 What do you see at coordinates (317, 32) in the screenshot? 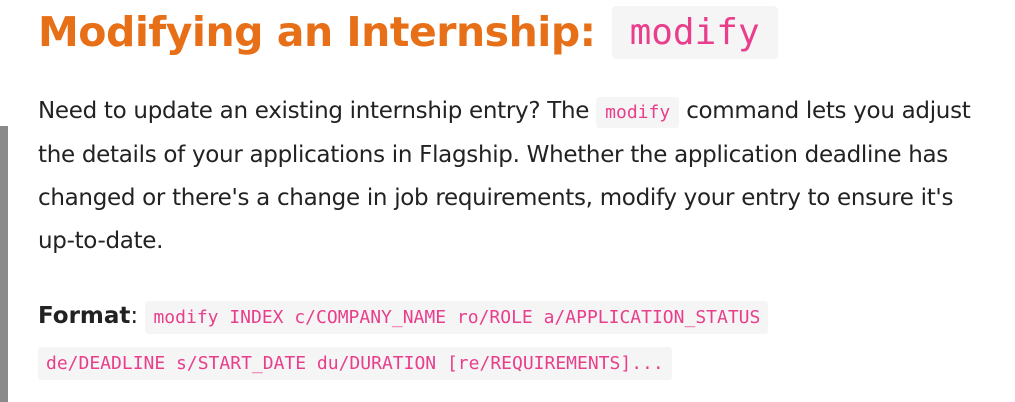
I see `page-title-text: Modifying an Internship:` at bounding box center [317, 32].